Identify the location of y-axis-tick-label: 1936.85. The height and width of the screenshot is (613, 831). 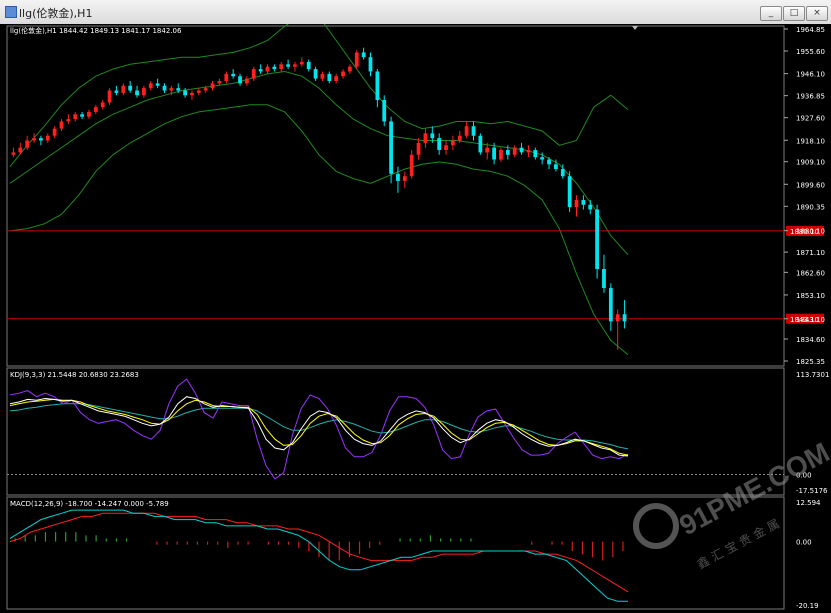
(810, 97).